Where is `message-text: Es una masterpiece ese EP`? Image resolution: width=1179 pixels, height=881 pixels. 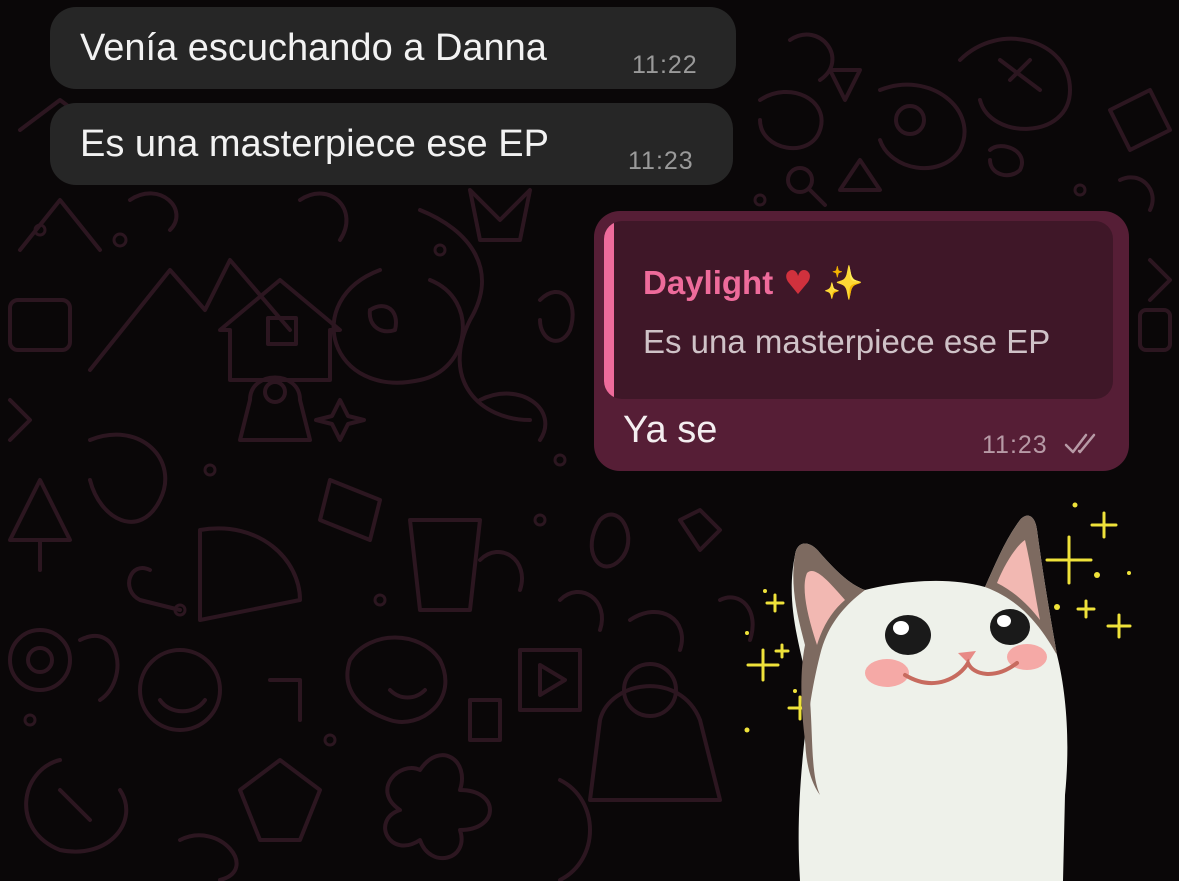 message-text: Es una masterpiece ese EP is located at coordinates (314, 144).